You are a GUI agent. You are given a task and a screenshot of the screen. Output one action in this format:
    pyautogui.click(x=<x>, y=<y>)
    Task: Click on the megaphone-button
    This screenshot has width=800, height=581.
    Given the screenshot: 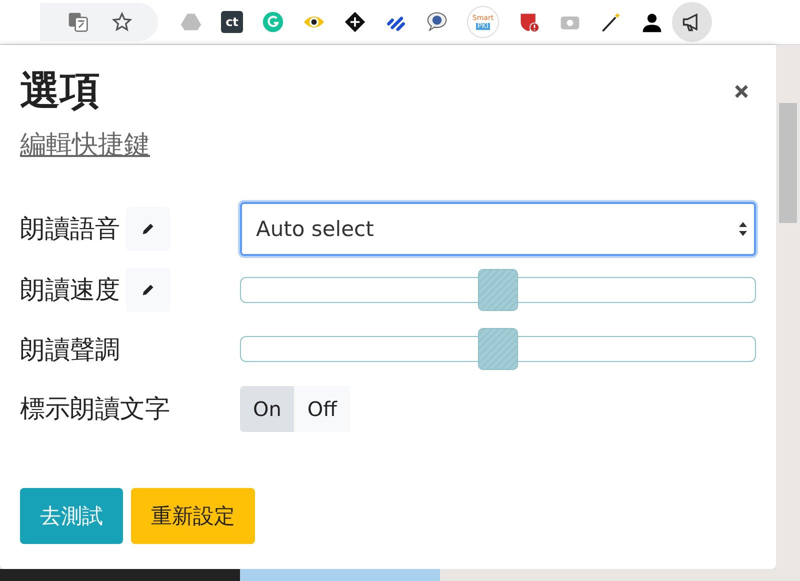 What is the action you would take?
    pyautogui.click(x=692, y=22)
    